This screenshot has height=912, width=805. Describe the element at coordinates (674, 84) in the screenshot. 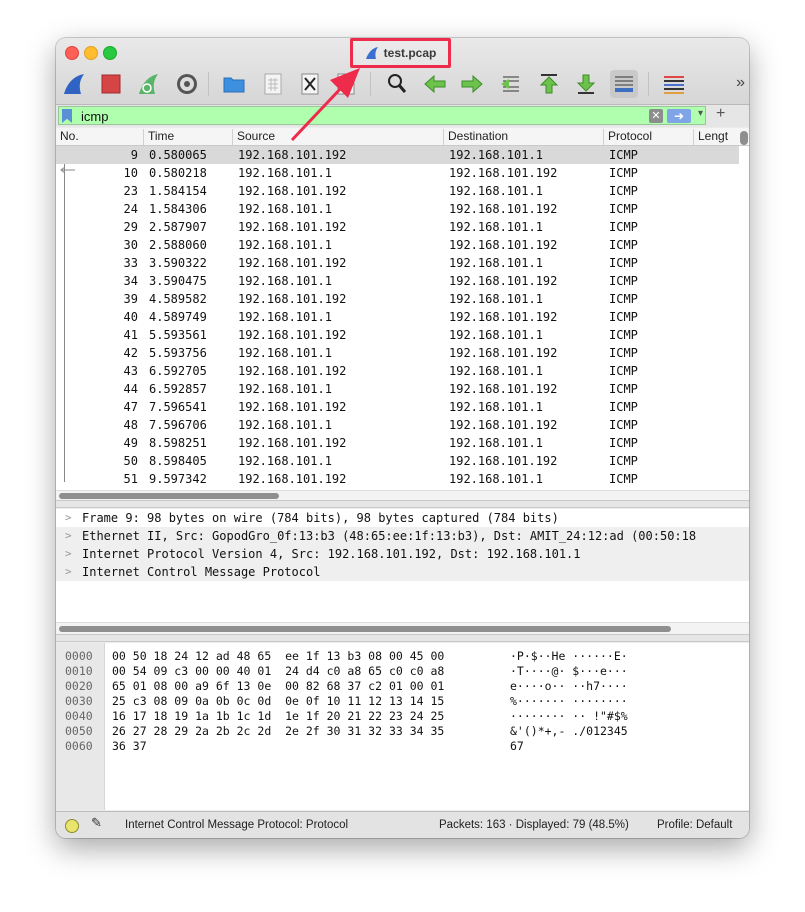

I see `colorize-button` at that location.